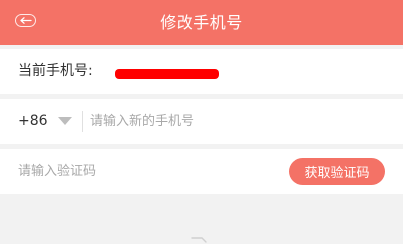  What do you see at coordinates (240, 121) in the screenshot?
I see `new-phone-input` at bounding box center [240, 121].